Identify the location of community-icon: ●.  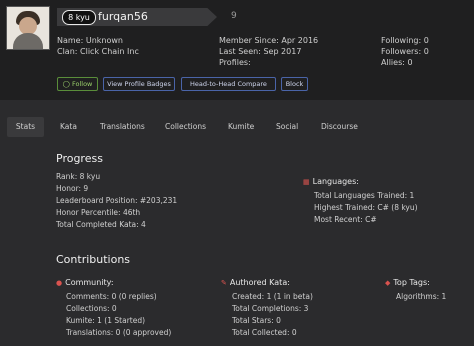
(59, 283).